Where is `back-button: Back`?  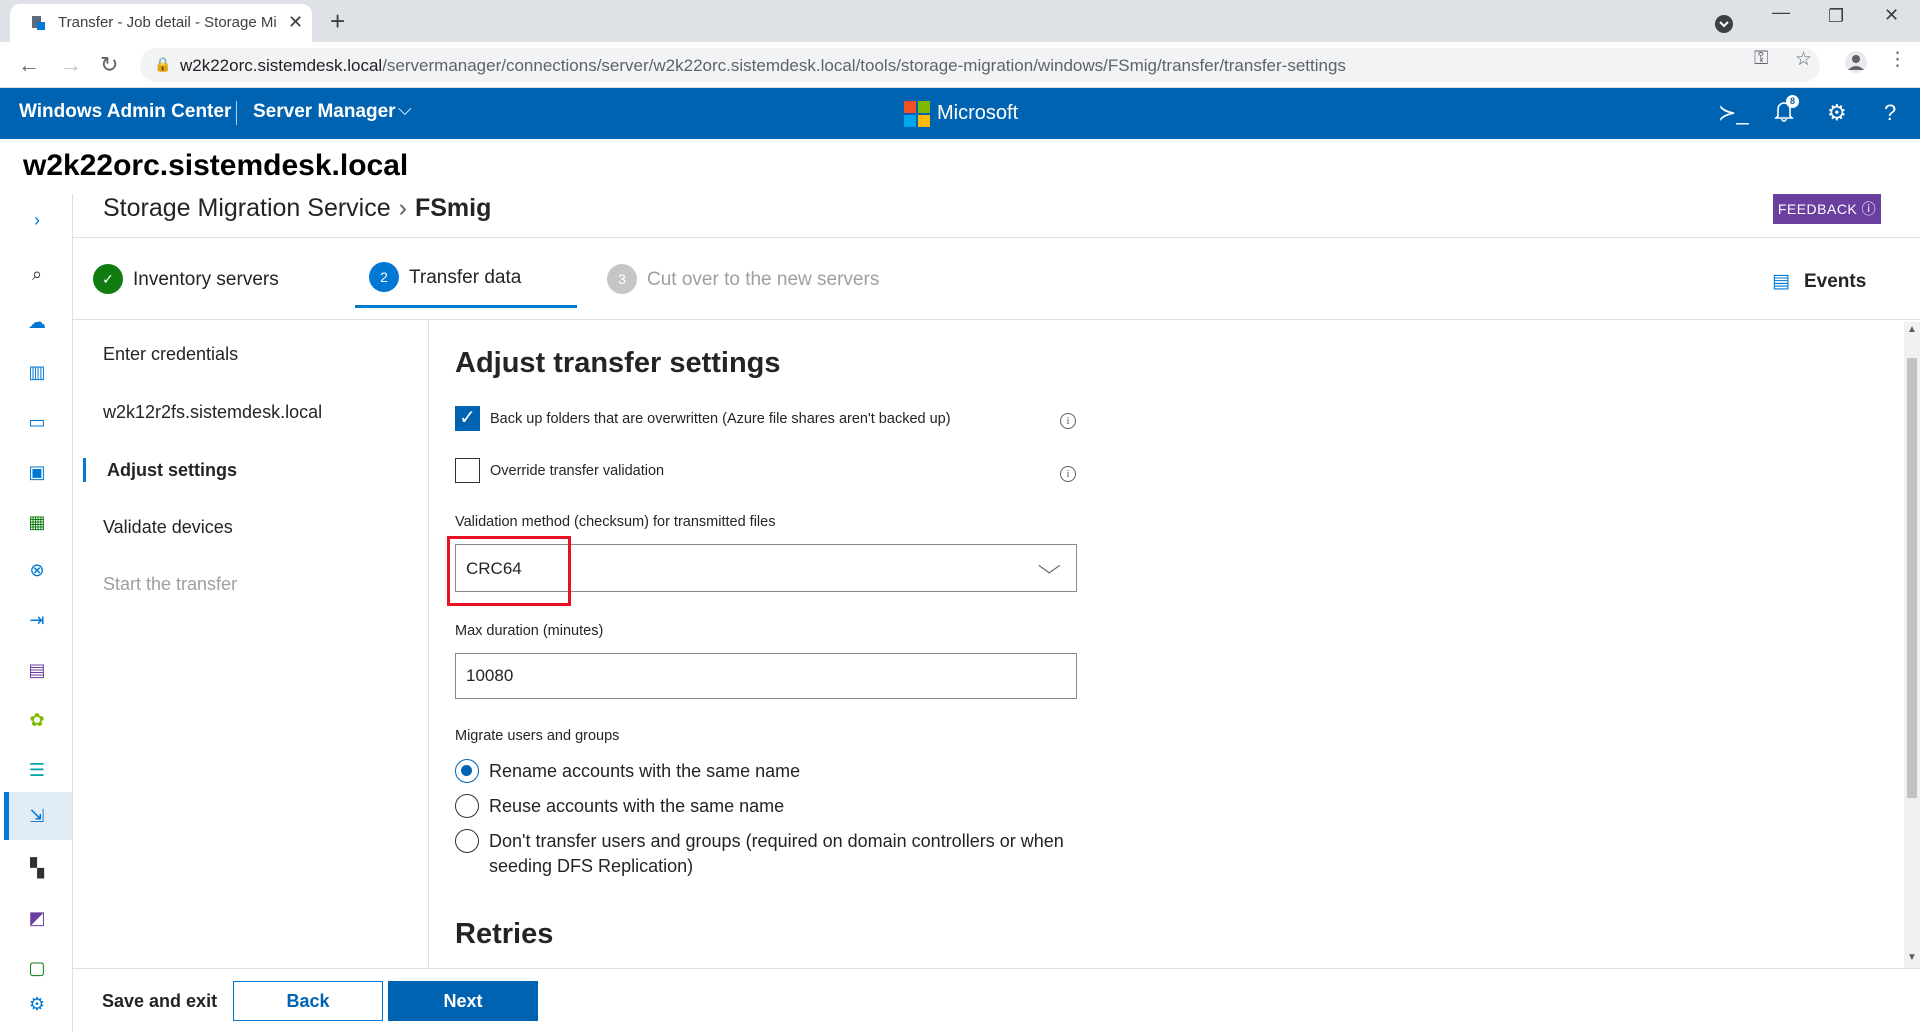
back-button: Back is located at coordinates (308, 1001).